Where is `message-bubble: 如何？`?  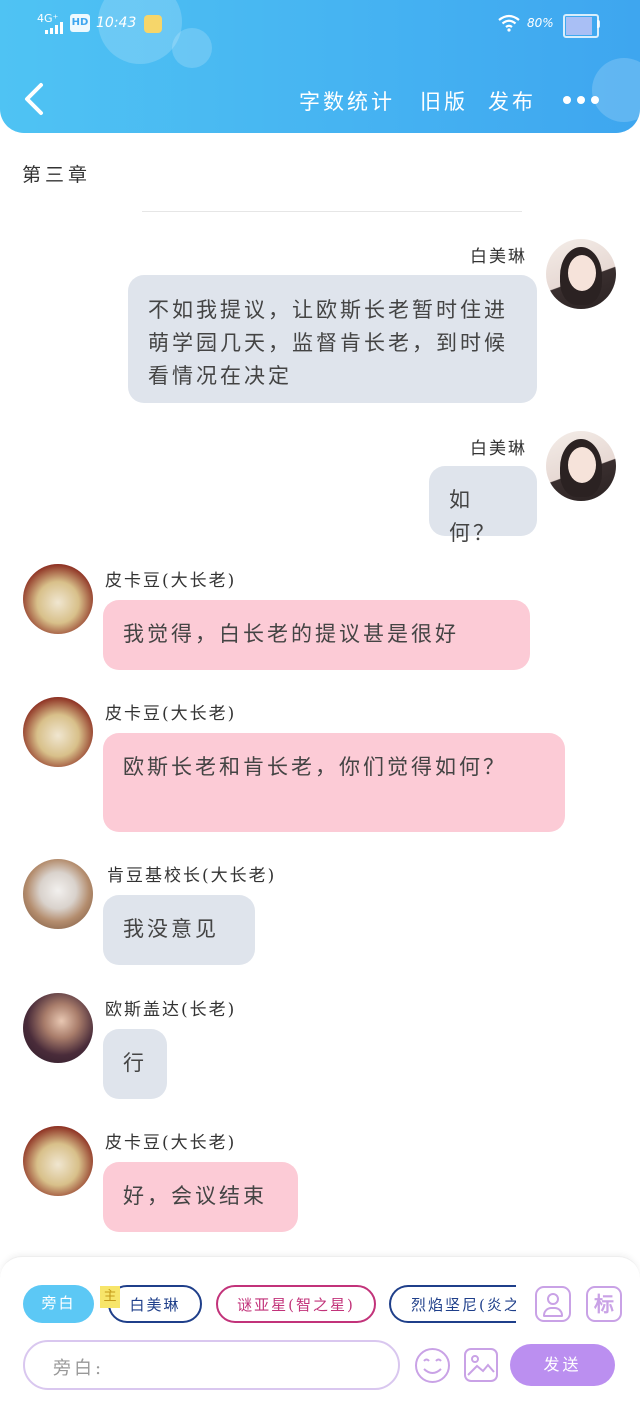
message-bubble: 如何？ is located at coordinates (483, 505).